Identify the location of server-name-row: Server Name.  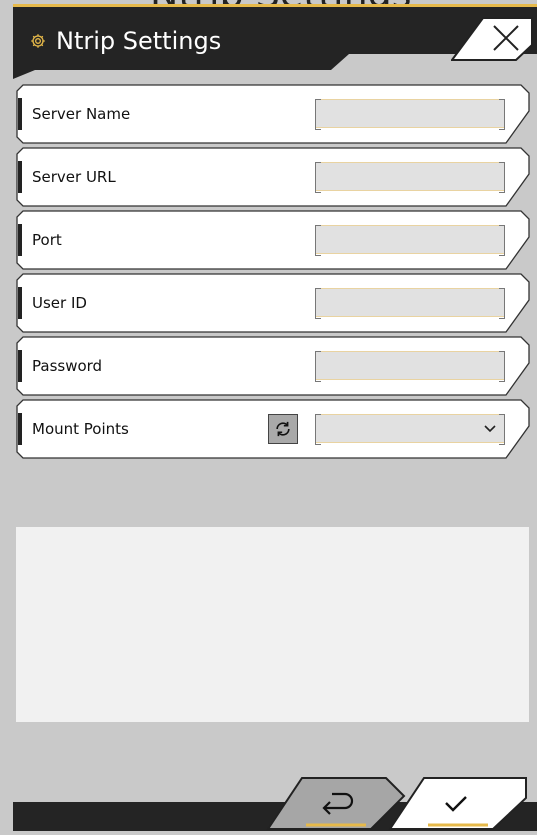
(273, 114).